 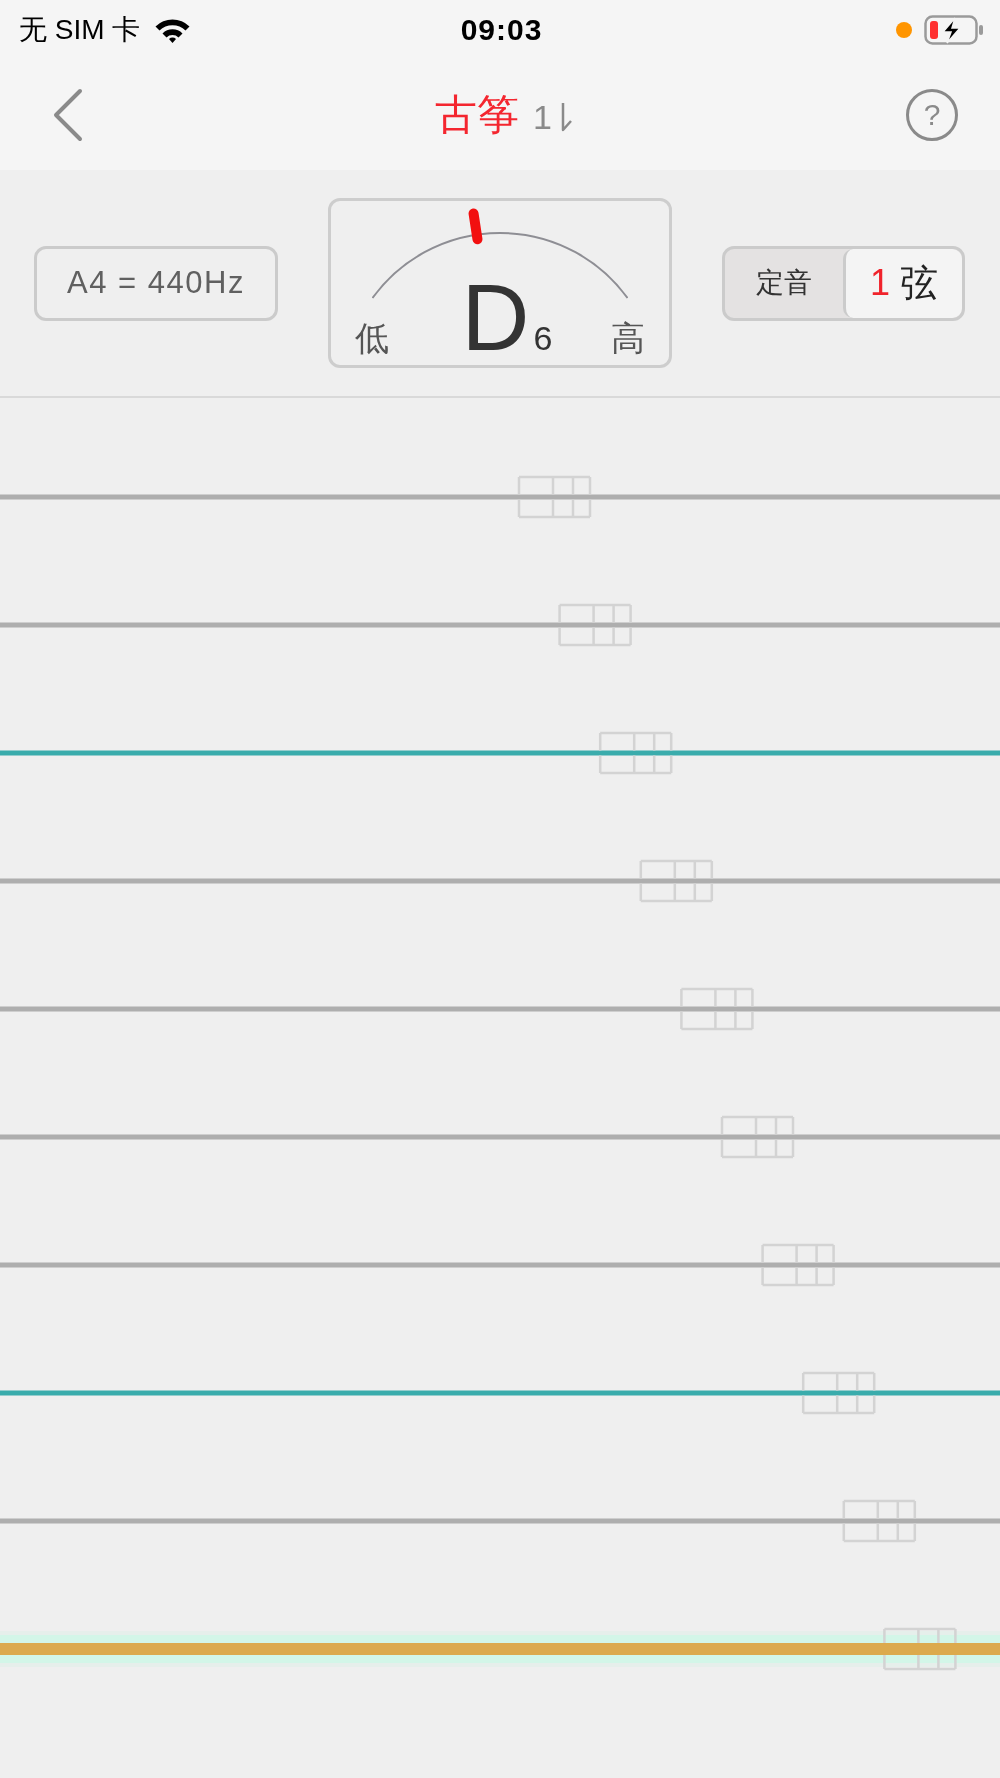 I want to click on back-button, so click(x=67, y=115).